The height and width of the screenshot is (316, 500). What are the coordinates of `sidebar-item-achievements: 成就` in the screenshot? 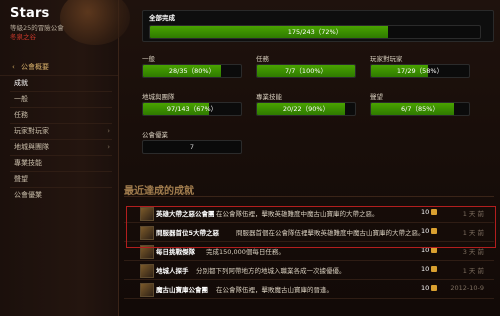 It's located at (59, 83).